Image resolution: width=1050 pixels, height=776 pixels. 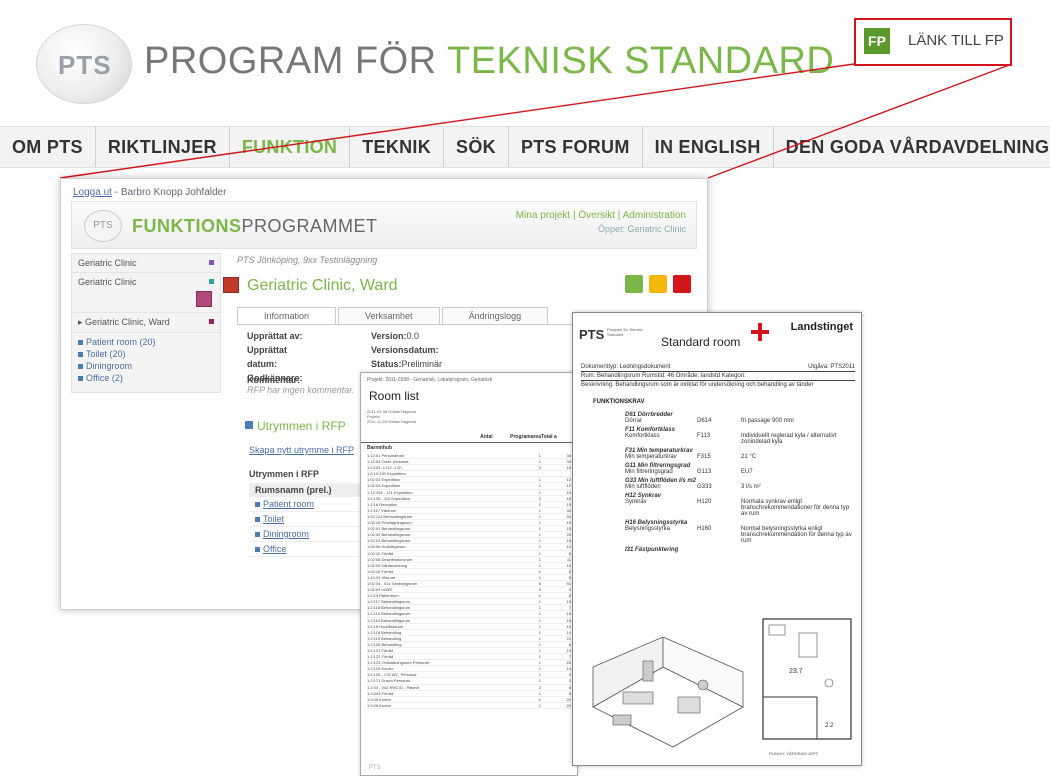 What do you see at coordinates (389, 315) in the screenshot?
I see `tab-1: Verksamhet` at bounding box center [389, 315].